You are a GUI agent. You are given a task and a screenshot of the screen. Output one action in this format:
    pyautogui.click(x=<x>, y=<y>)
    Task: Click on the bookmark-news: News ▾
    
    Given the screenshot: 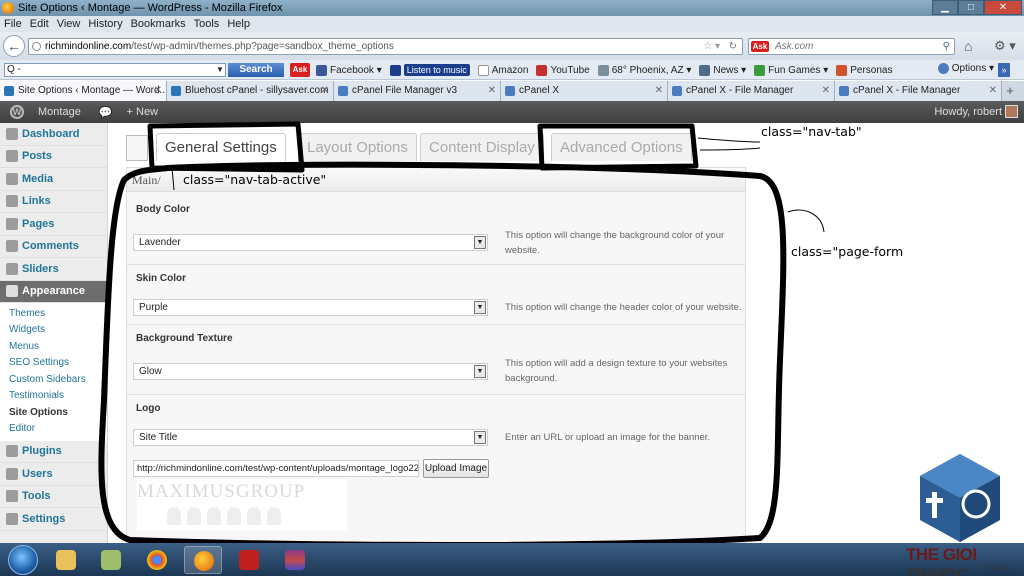 What is the action you would take?
    pyautogui.click(x=722, y=70)
    